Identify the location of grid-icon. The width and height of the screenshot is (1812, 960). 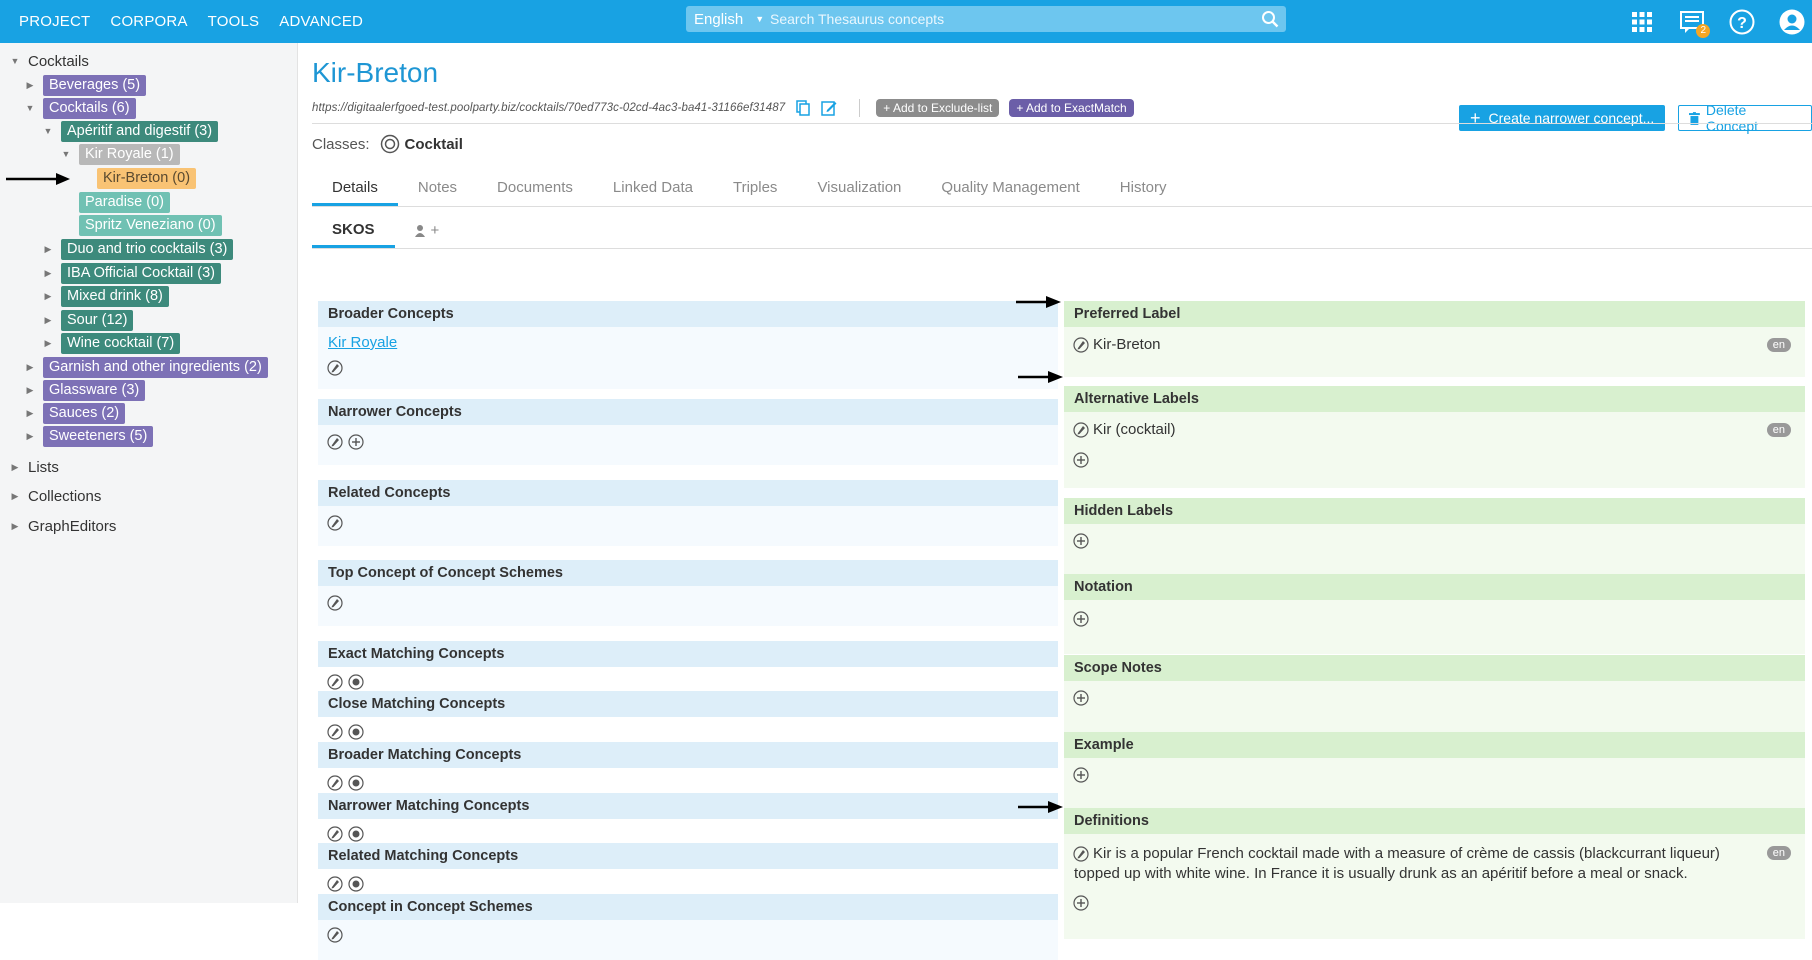
(1642, 22).